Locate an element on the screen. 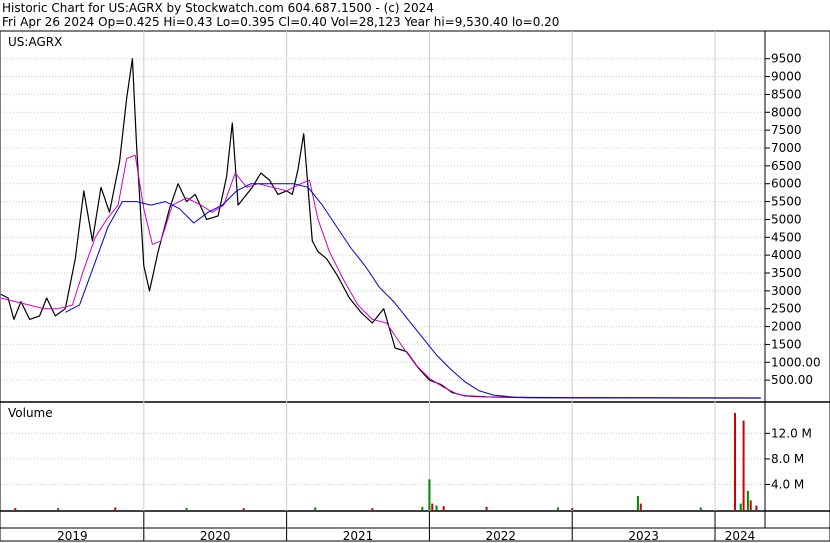 The height and width of the screenshot is (543, 830). volume-axis-ticks: 12.0 M 8.0 M 4.0 M is located at coordinates (788, 458).